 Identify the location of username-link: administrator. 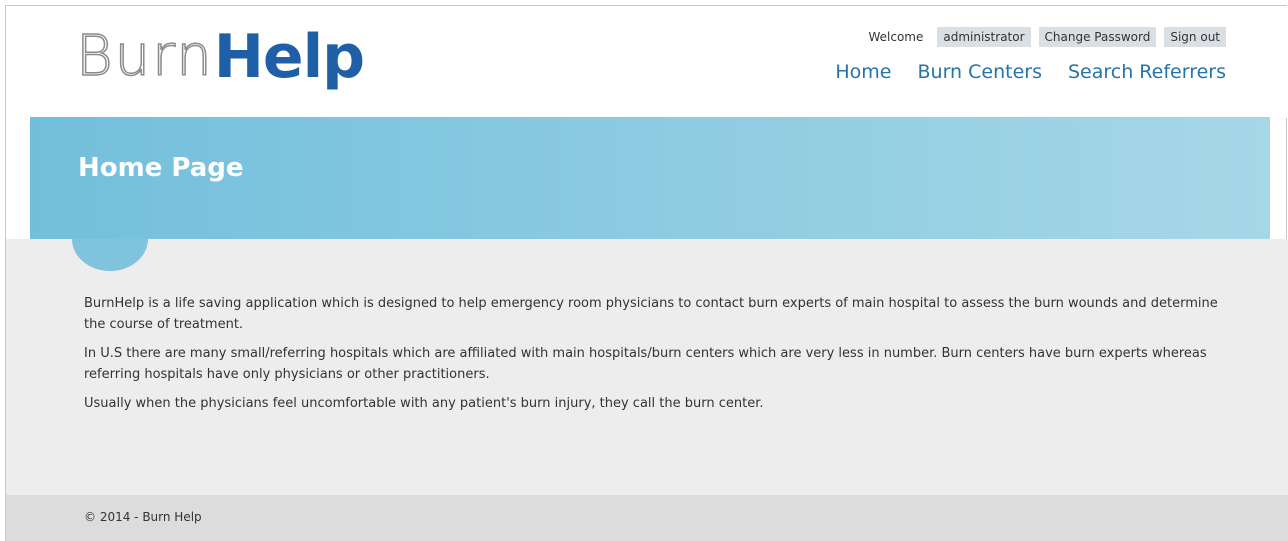
(984, 37).